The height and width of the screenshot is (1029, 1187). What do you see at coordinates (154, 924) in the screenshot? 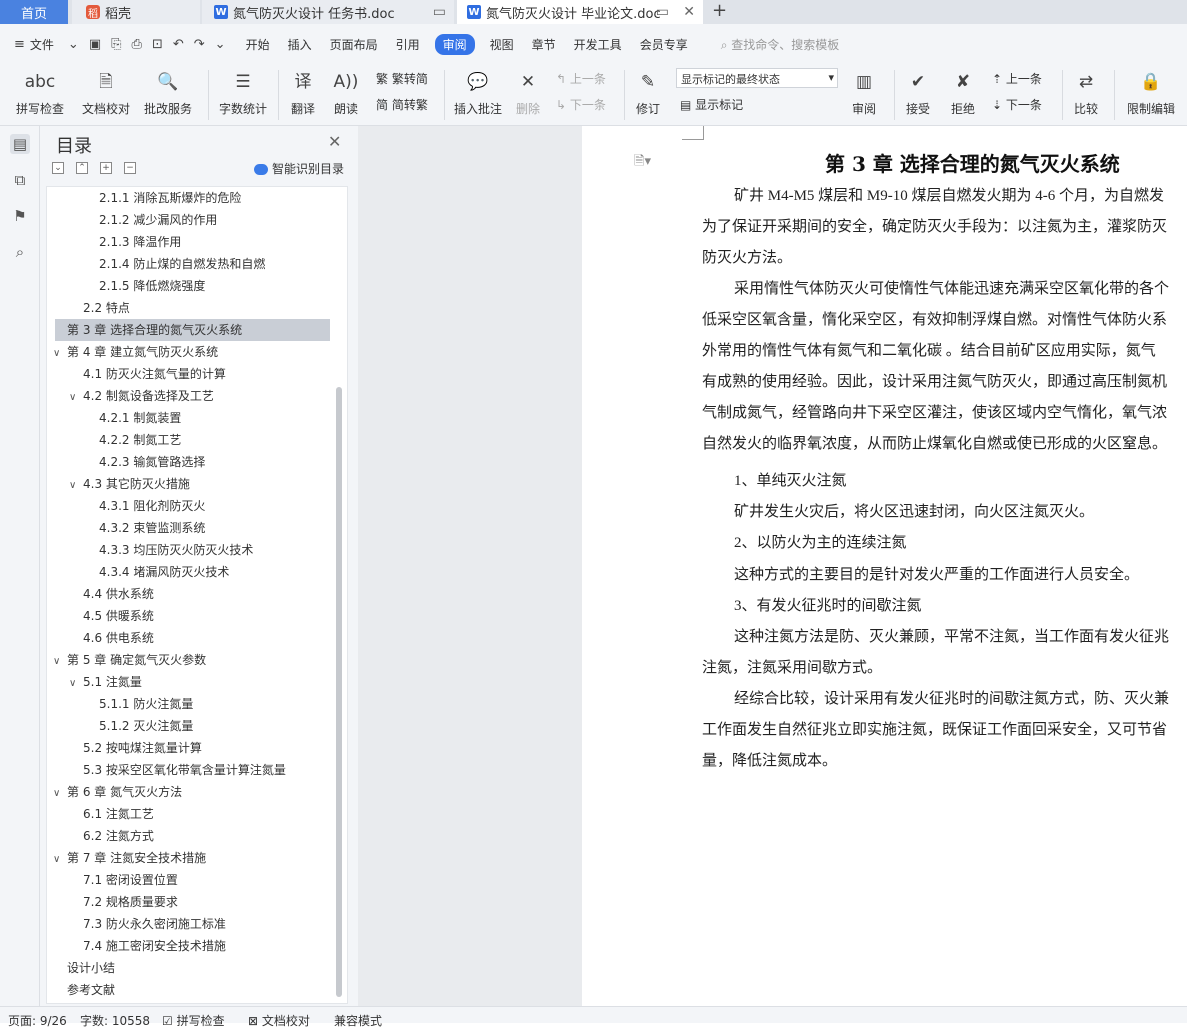
I see `toc-item: 7.3 防火永久密闭施工标准` at bounding box center [154, 924].